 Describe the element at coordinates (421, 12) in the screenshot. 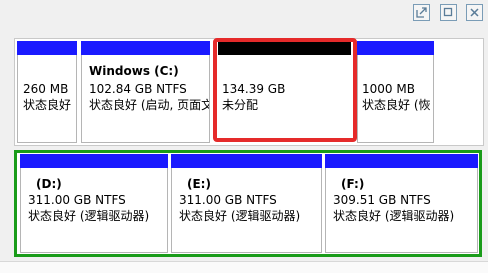

I see `popout-icon` at that location.